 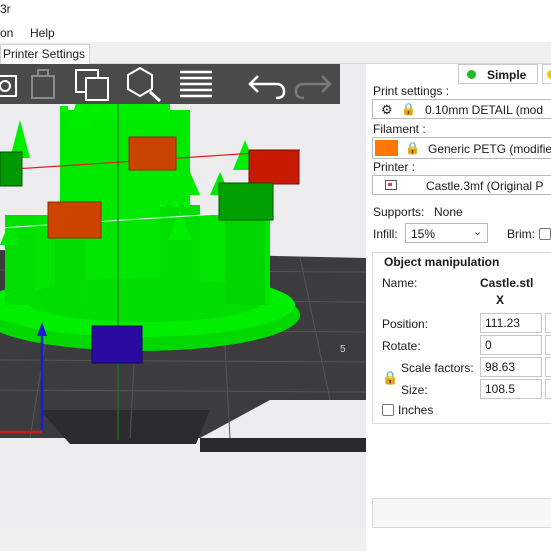 I want to click on mode-simple-label: Simple, so click(x=507, y=75).